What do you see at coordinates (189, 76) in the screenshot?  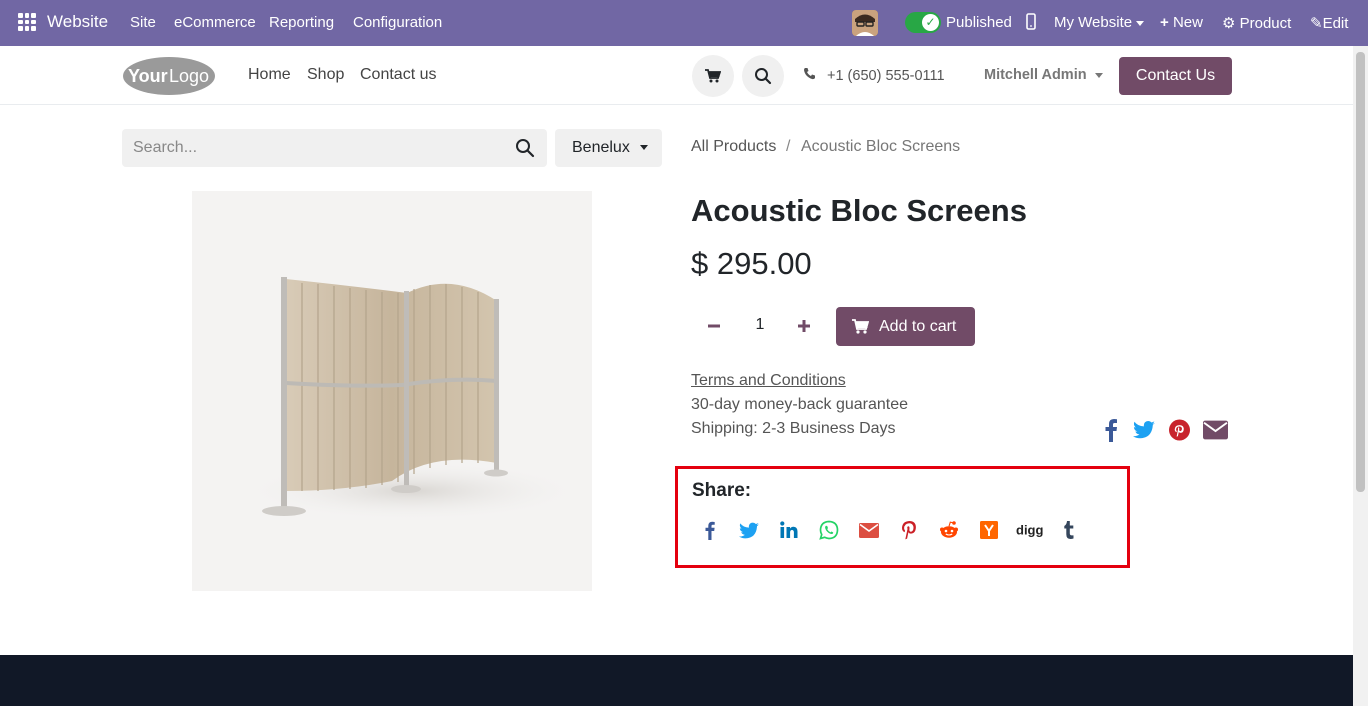 I see `svg-text: Logo` at bounding box center [189, 76].